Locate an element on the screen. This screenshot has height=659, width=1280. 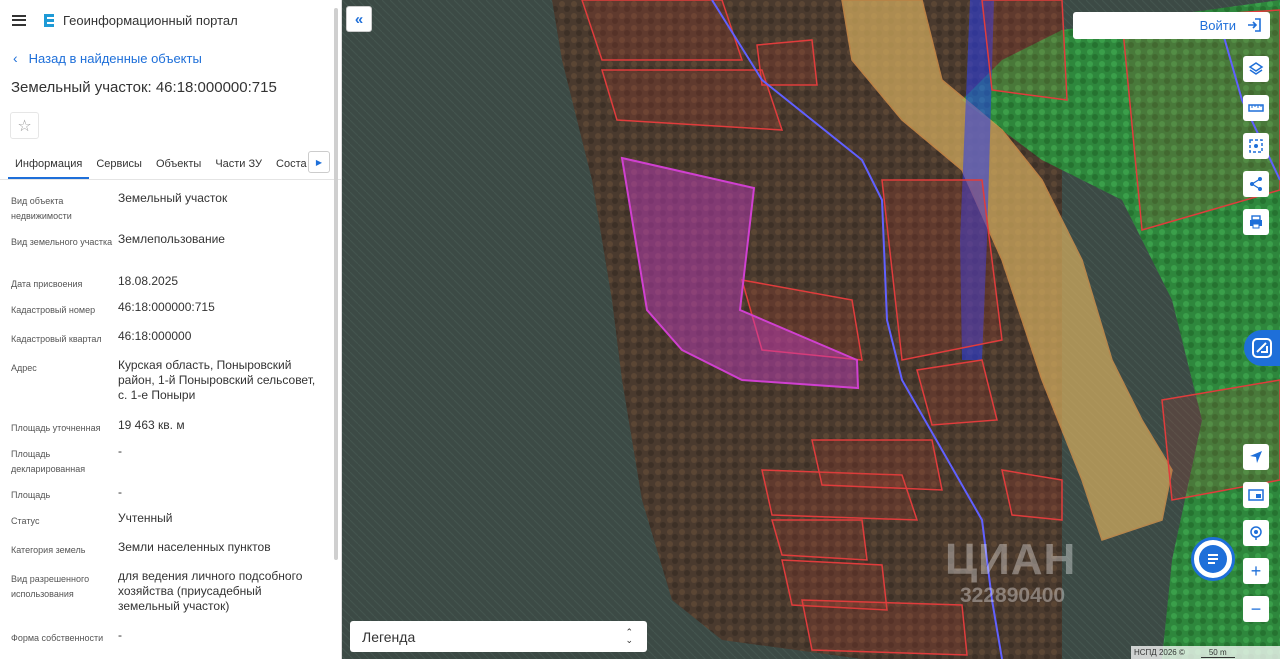
property-row: Форма собственности - is located at coordinates (167, 641).